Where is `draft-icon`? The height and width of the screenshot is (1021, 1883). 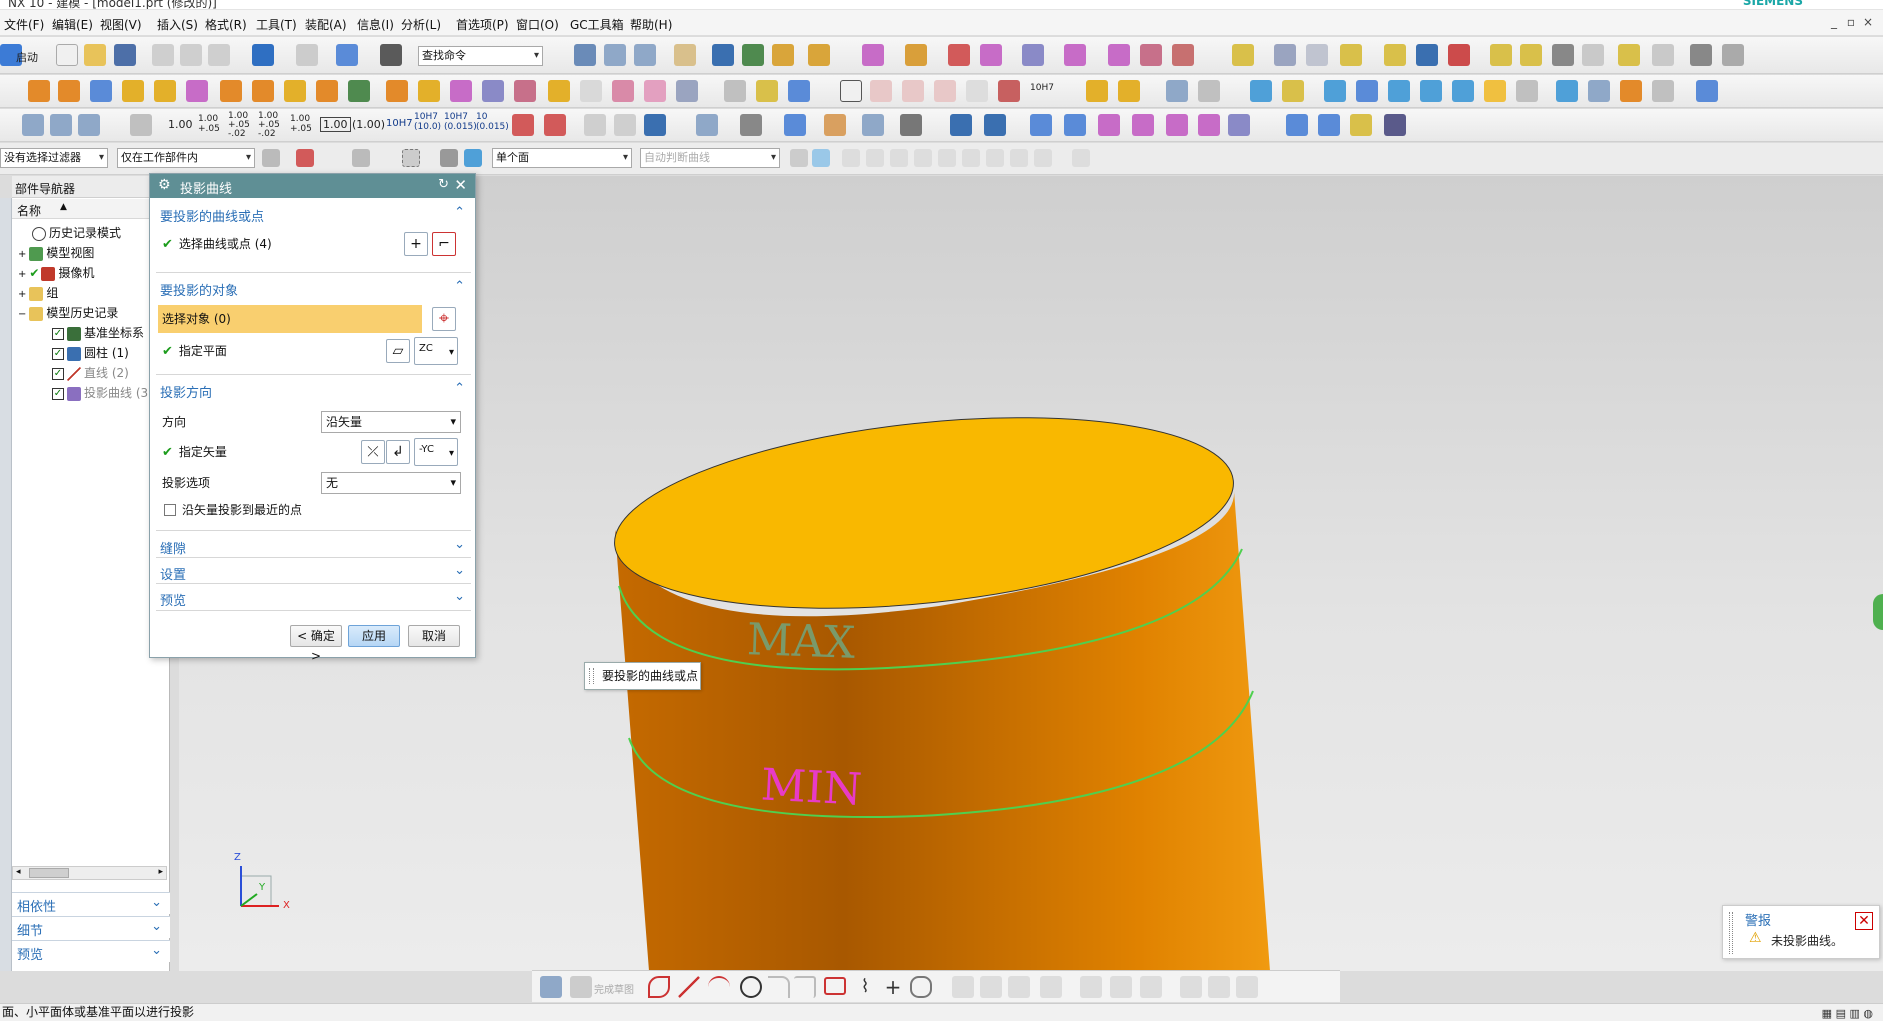
draft-icon is located at coordinates (591, 91).